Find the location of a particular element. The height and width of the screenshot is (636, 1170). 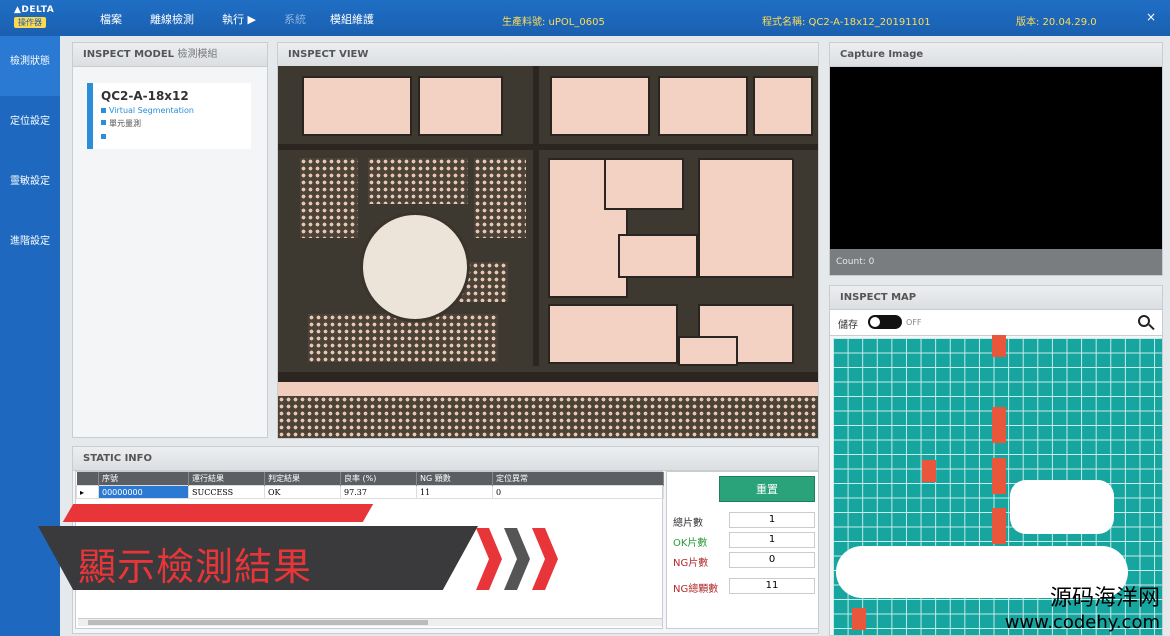

row-selector-header is located at coordinates (87, 479).